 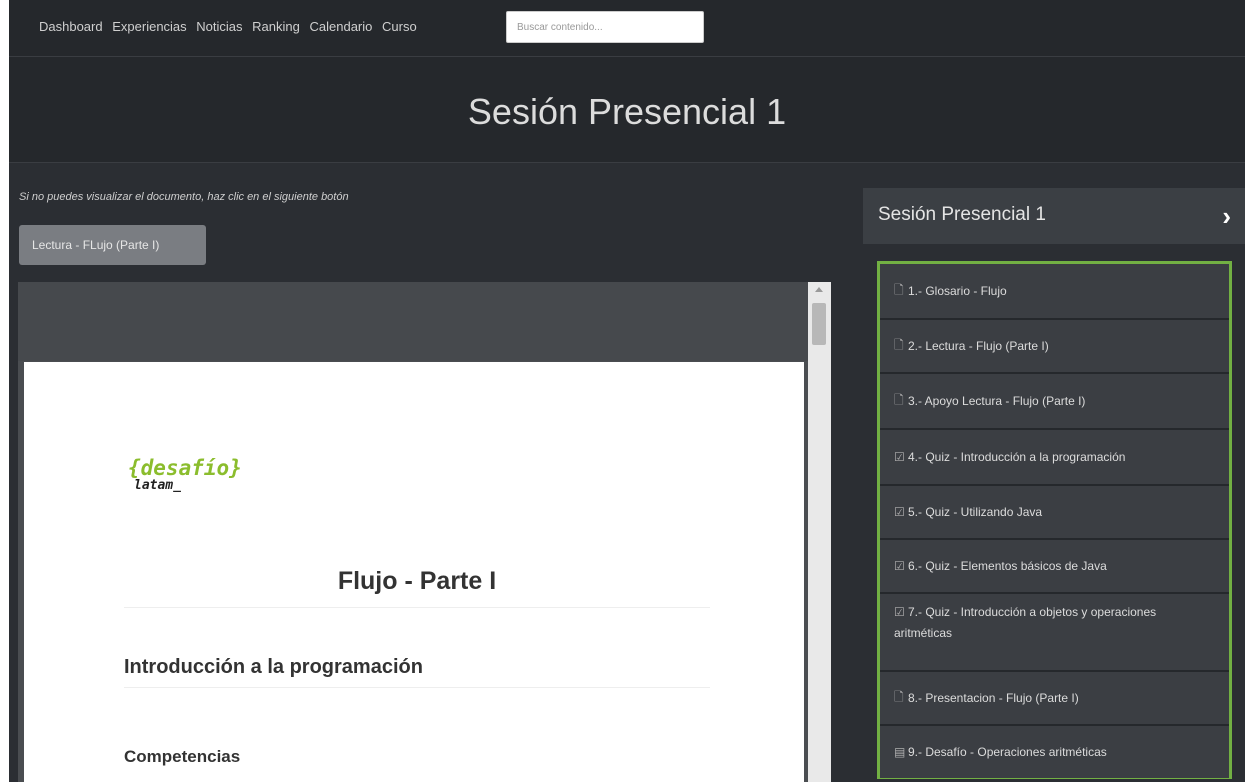 I want to click on viewer-toolbar, so click(x=413, y=321).